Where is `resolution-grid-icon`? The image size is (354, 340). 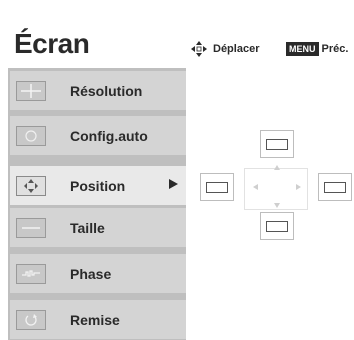 resolution-grid-icon is located at coordinates (31, 90).